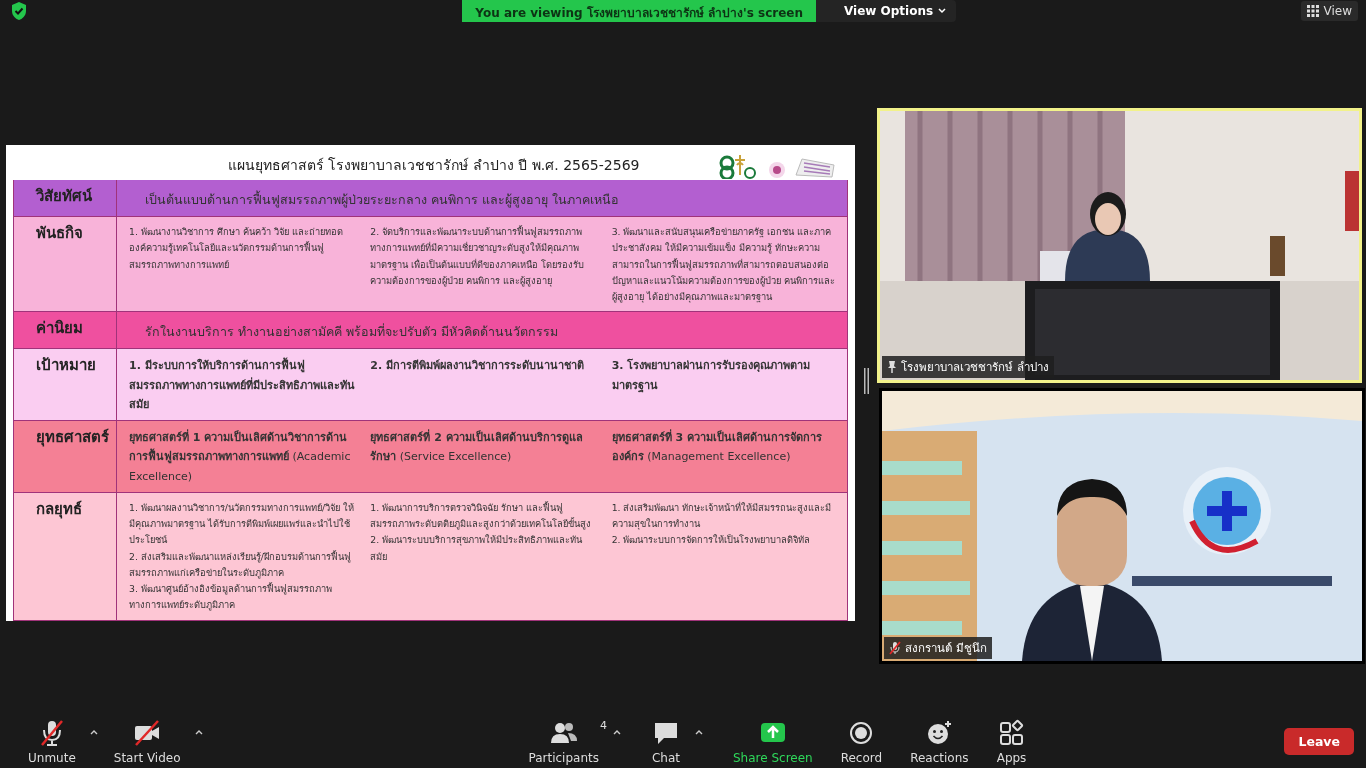 The image size is (1366, 768). What do you see at coordinates (639, 11) in the screenshot?
I see `viewing-banner: You are viewing โรงพยาบาลเวชชารักษ์ ลำปาง's screen` at bounding box center [639, 11].